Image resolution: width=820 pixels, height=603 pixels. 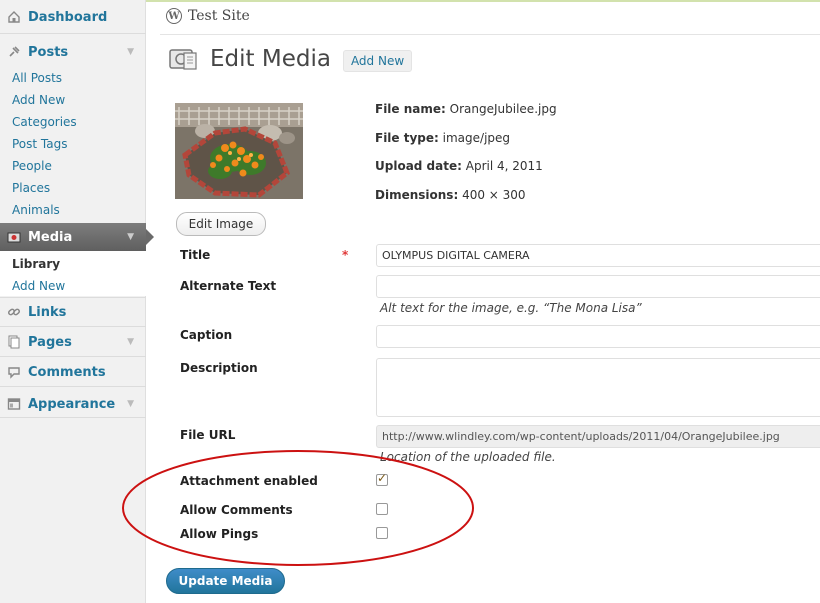 I want to click on pages-icon, so click(x=14, y=342).